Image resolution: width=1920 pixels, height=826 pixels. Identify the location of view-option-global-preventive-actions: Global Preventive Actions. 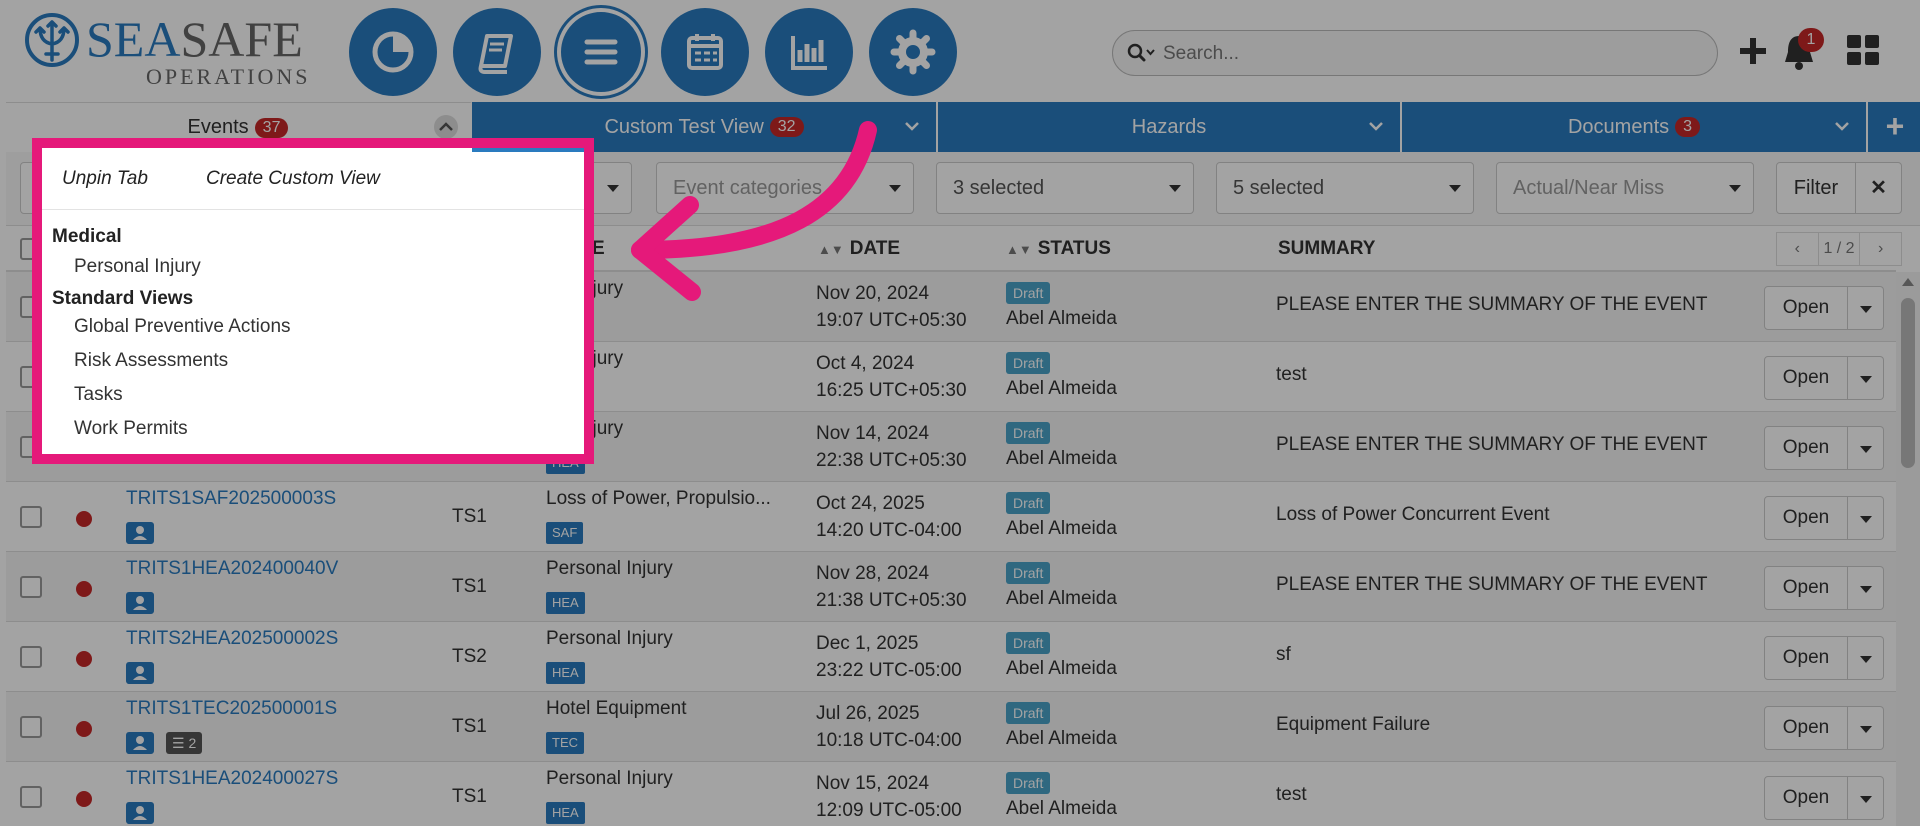
(182, 327).